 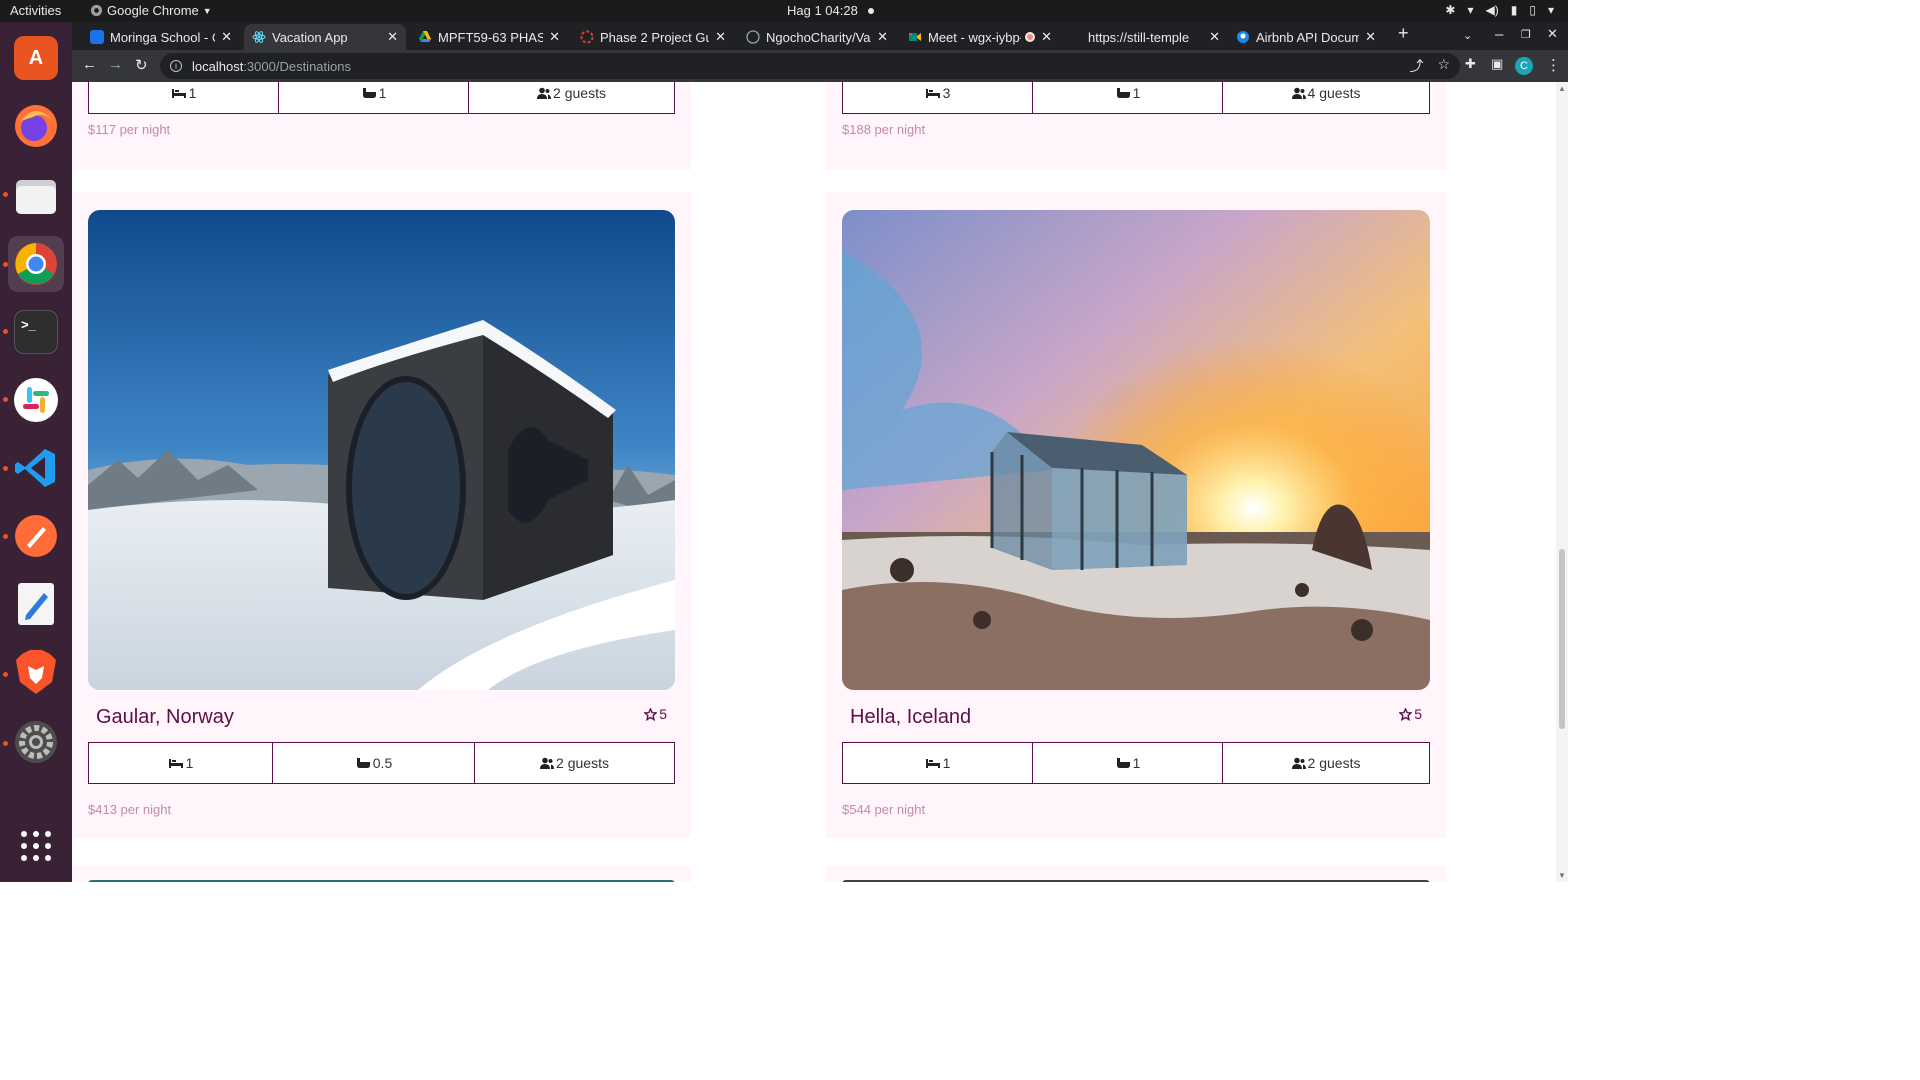 I want to click on moringa-favicon-icon, so click(x=97, y=37).